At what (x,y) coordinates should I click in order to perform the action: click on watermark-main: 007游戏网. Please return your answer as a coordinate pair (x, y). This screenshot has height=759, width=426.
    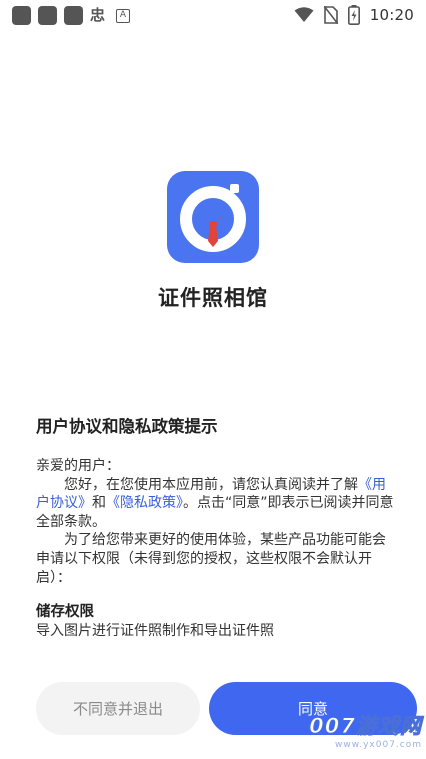
    Looking at the image, I should click on (365, 726).